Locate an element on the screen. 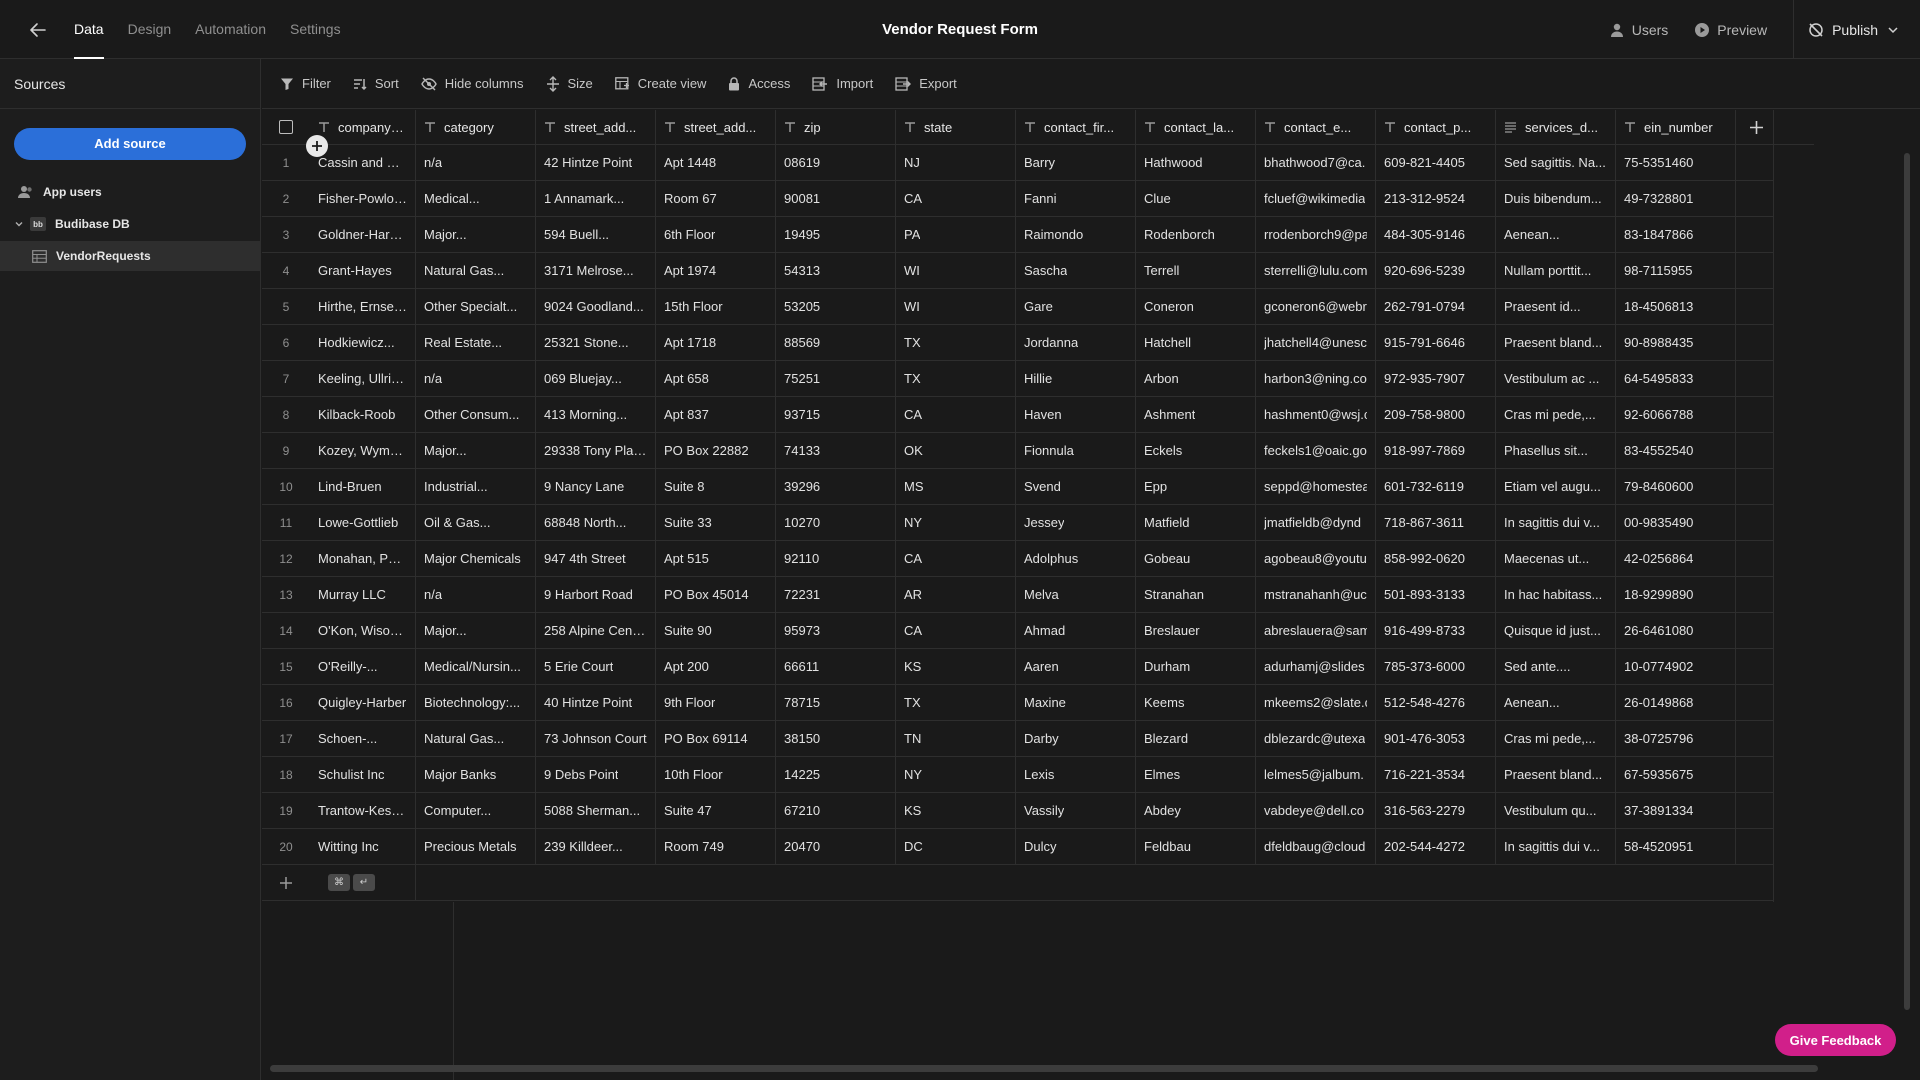 The height and width of the screenshot is (1080, 1920). table-cell: 53205 is located at coordinates (836, 306).